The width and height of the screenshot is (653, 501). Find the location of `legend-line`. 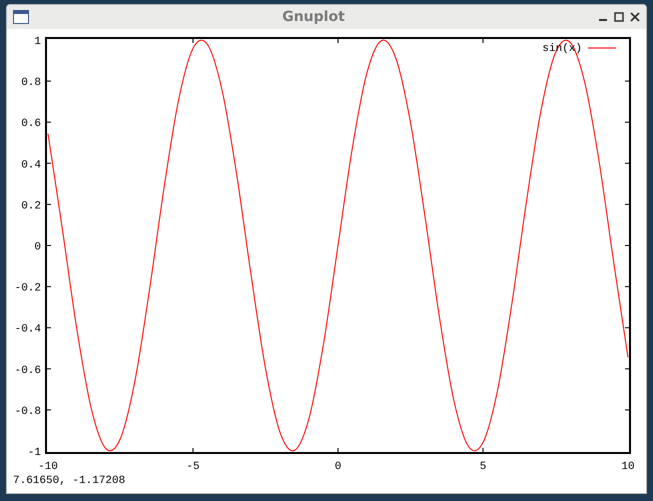

legend-line is located at coordinates (602, 47).